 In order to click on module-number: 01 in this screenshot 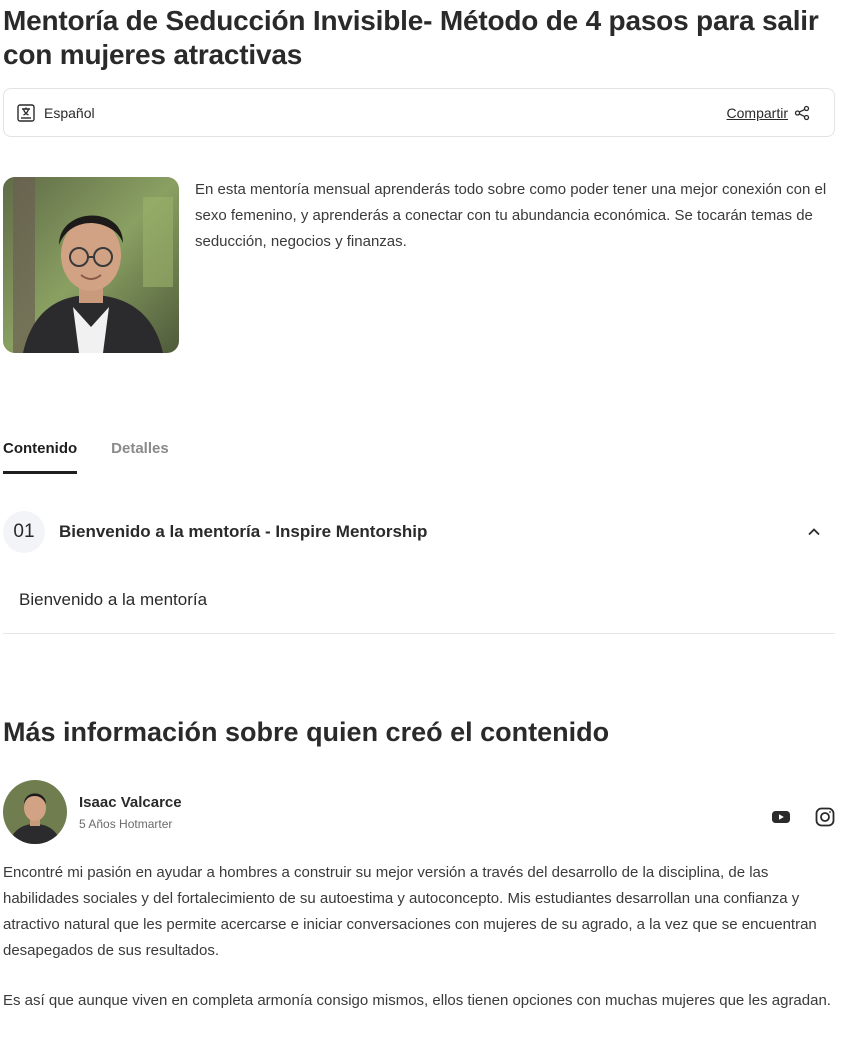, I will do `click(24, 532)`.